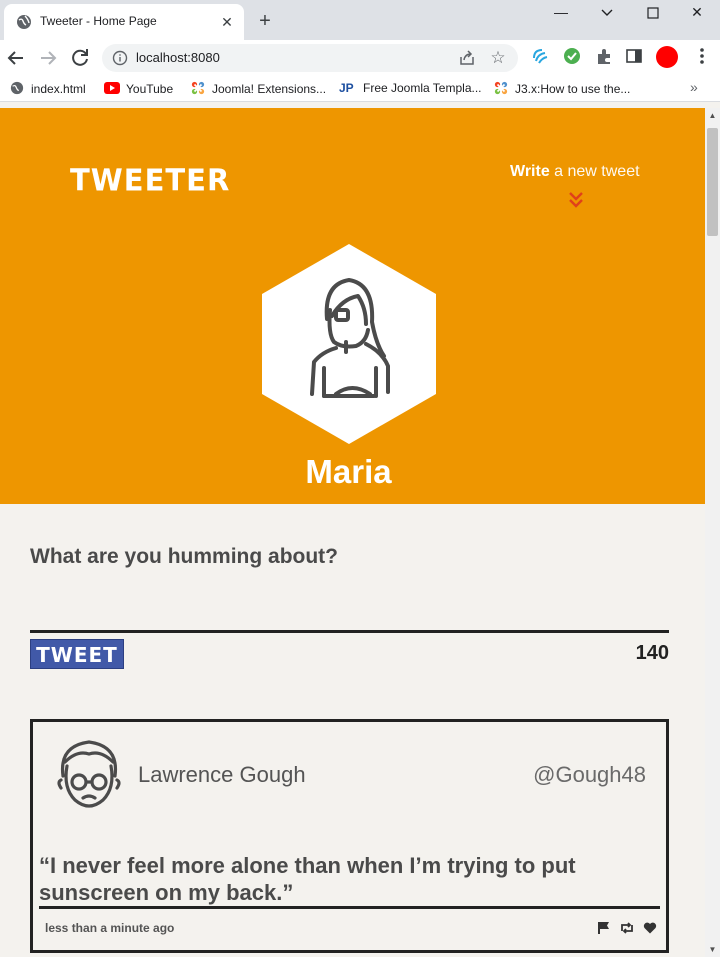 Image resolution: width=720 pixels, height=957 pixels. What do you see at coordinates (349, 344) in the screenshot?
I see `user-avatar-hexagon` at bounding box center [349, 344].